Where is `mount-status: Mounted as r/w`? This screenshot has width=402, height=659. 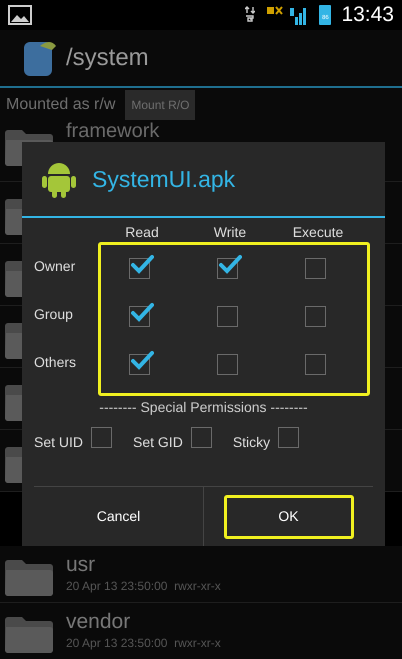 mount-status: Mounted as r/w is located at coordinates (61, 105).